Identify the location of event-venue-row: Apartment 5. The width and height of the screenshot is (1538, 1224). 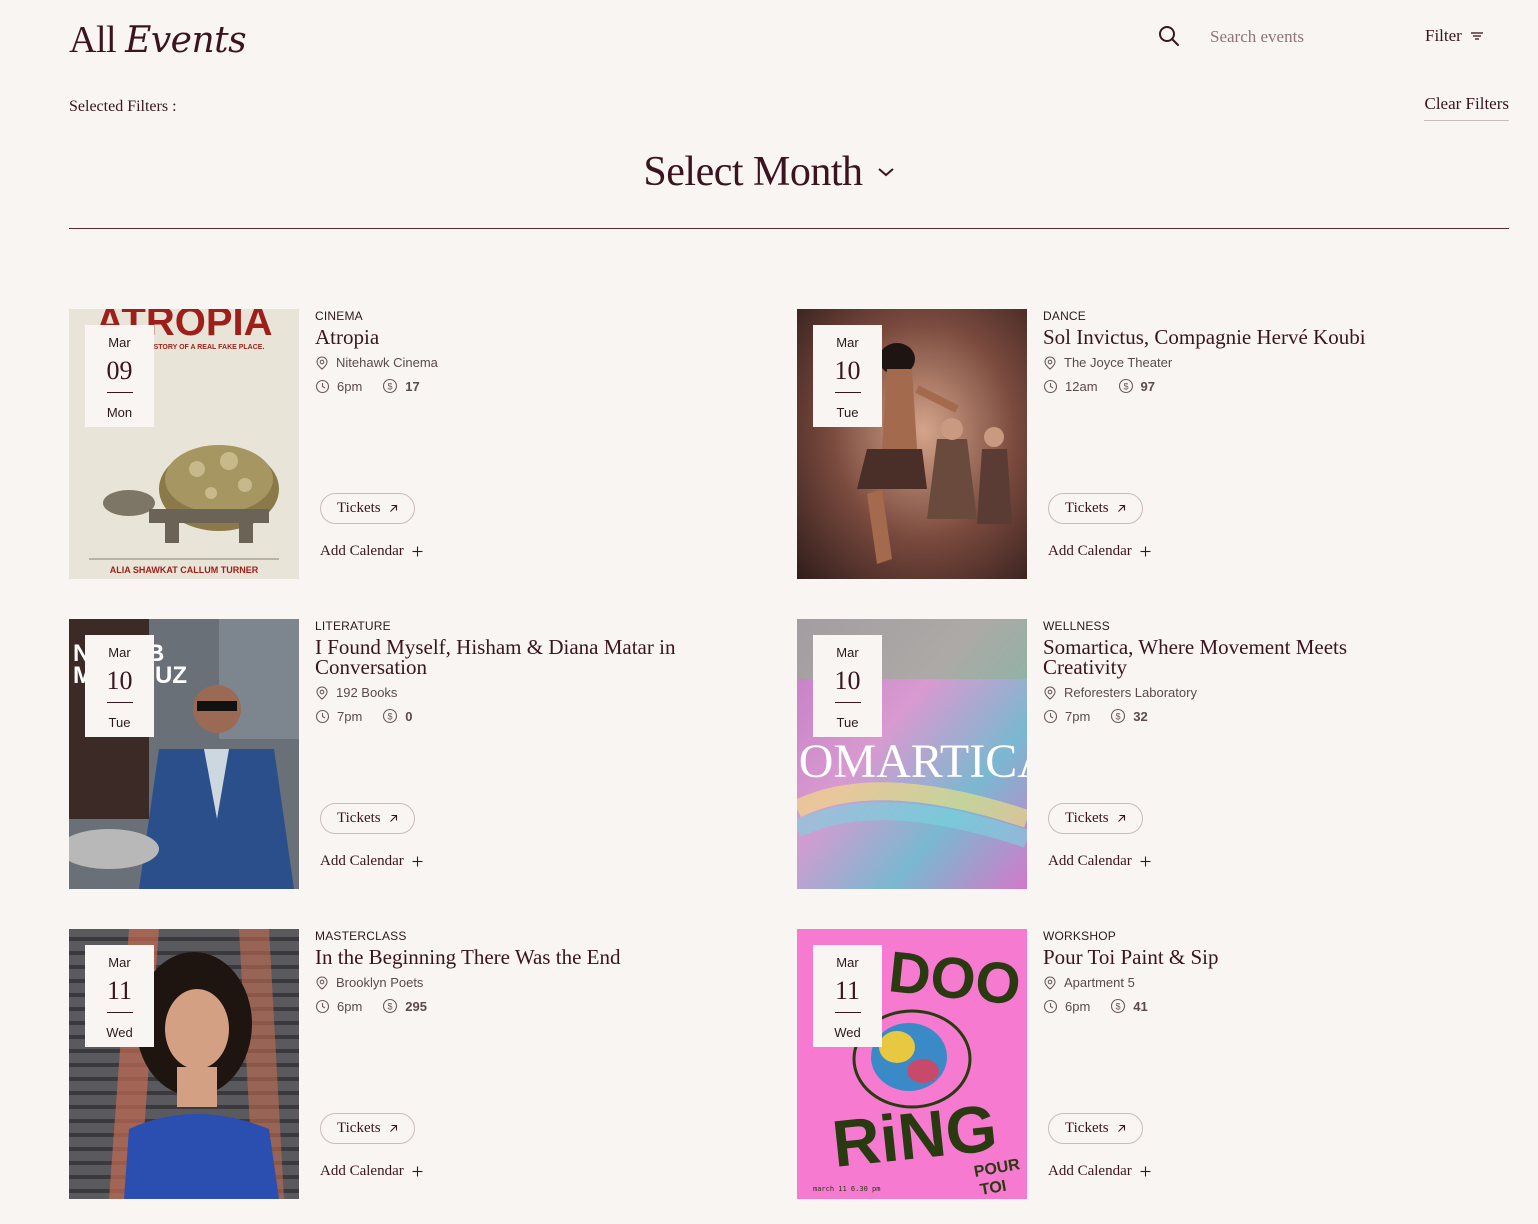
(1270, 982).